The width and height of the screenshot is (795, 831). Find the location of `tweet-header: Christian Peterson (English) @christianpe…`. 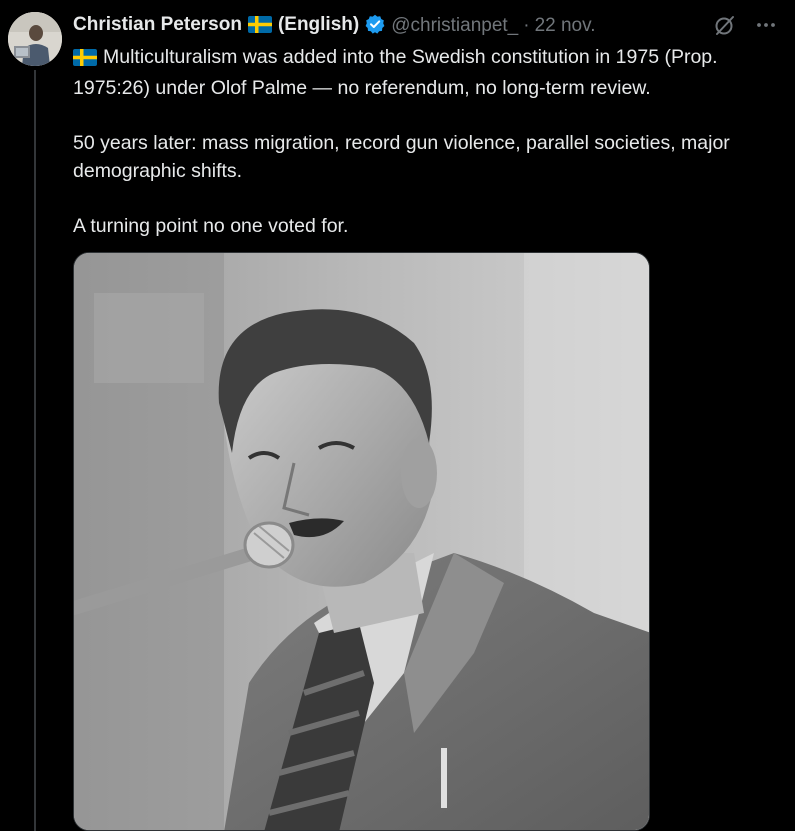

tweet-header: Christian Peterson (English) @christianpe… is located at coordinates (429, 26).